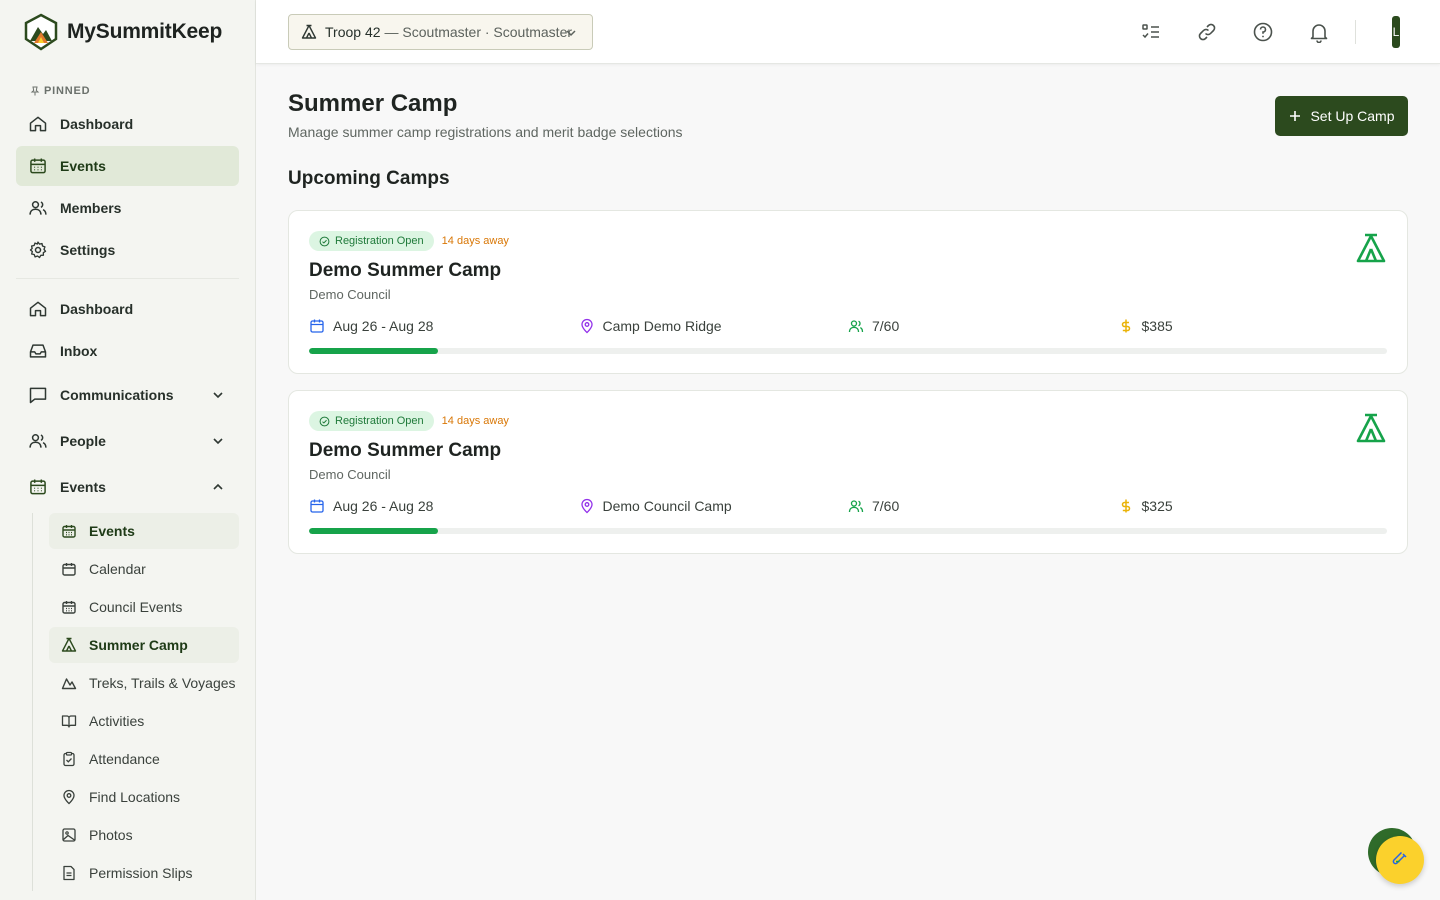 The width and height of the screenshot is (1440, 900). I want to click on camp-council: Demo Council, so click(350, 294).